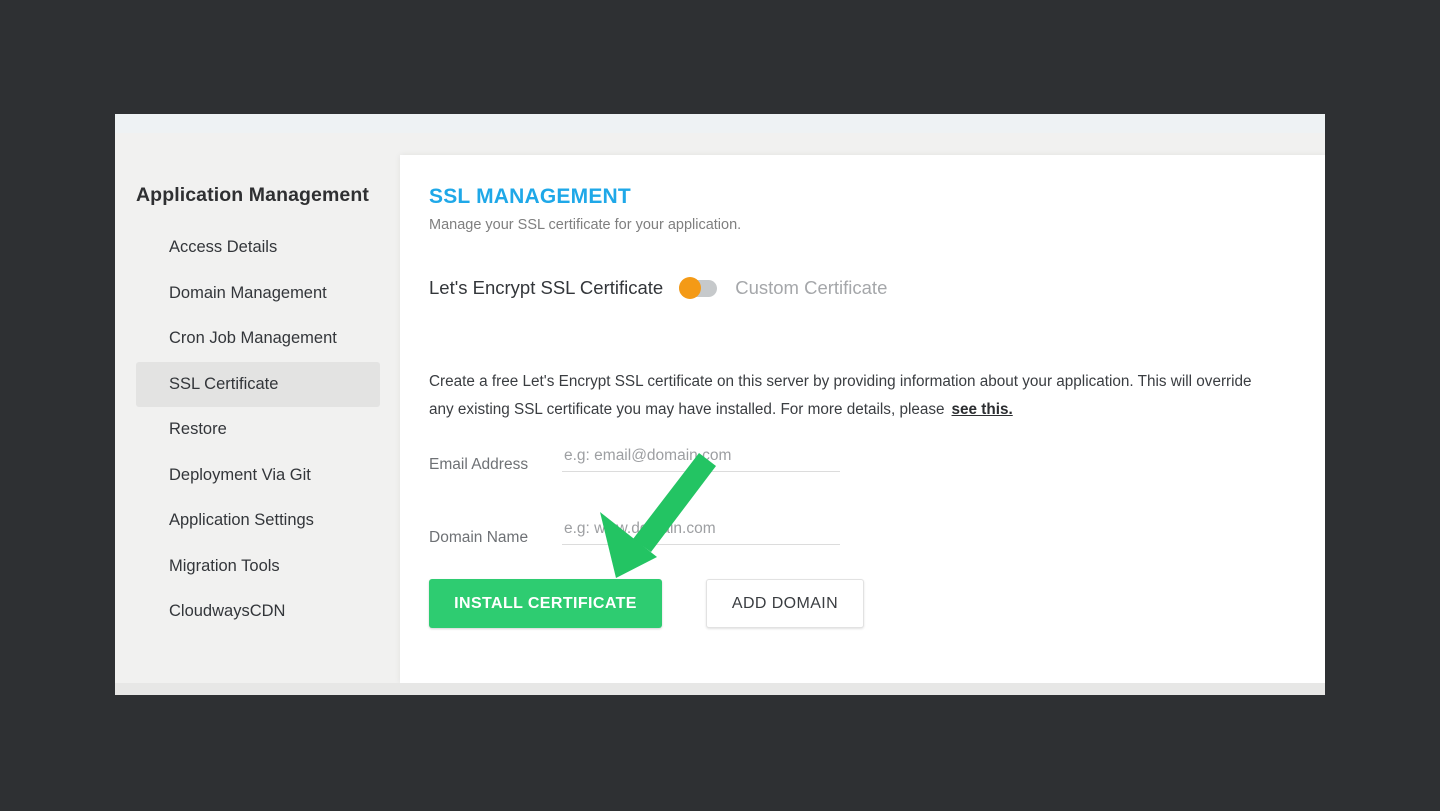  Describe the element at coordinates (530, 196) in the screenshot. I see `page-title: SSL MANAGEMENT` at that location.